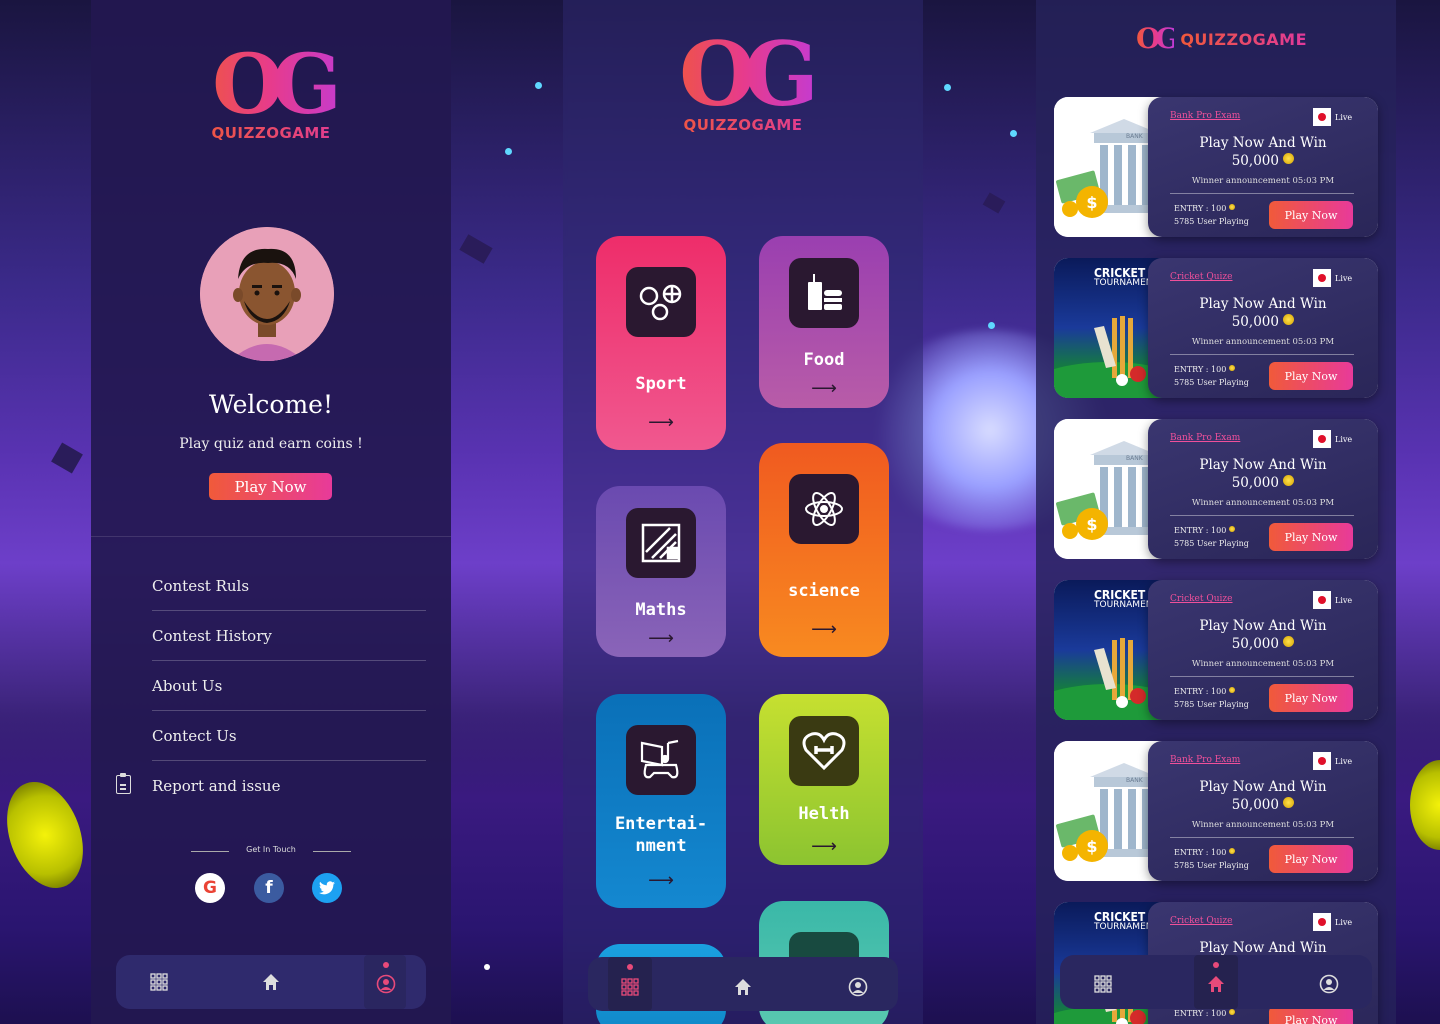 The image size is (1440, 1024). Describe the element at coordinates (289, 736) in the screenshot. I see `menu-item-contact-us: Contect Us` at that location.